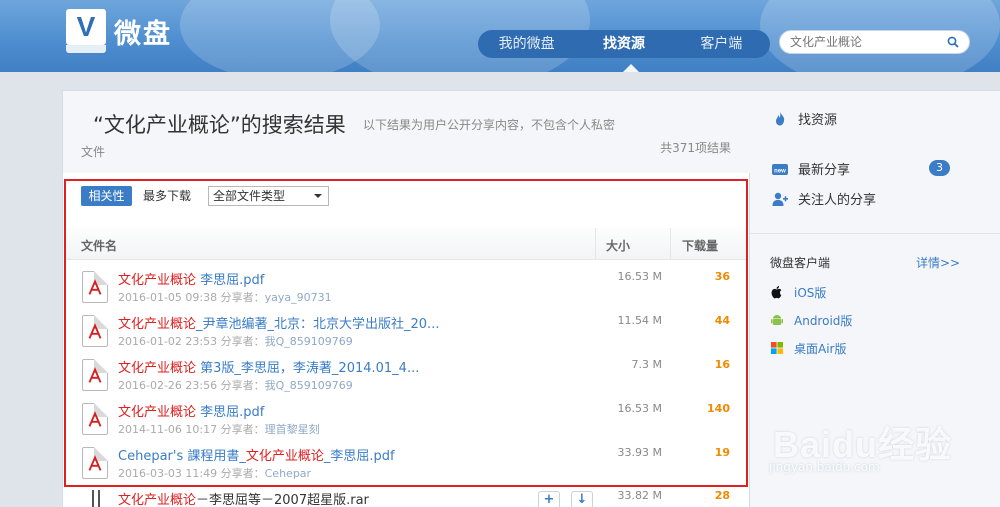  I want to click on main-nav: 我的微盘 找资源 客户端, so click(624, 44).